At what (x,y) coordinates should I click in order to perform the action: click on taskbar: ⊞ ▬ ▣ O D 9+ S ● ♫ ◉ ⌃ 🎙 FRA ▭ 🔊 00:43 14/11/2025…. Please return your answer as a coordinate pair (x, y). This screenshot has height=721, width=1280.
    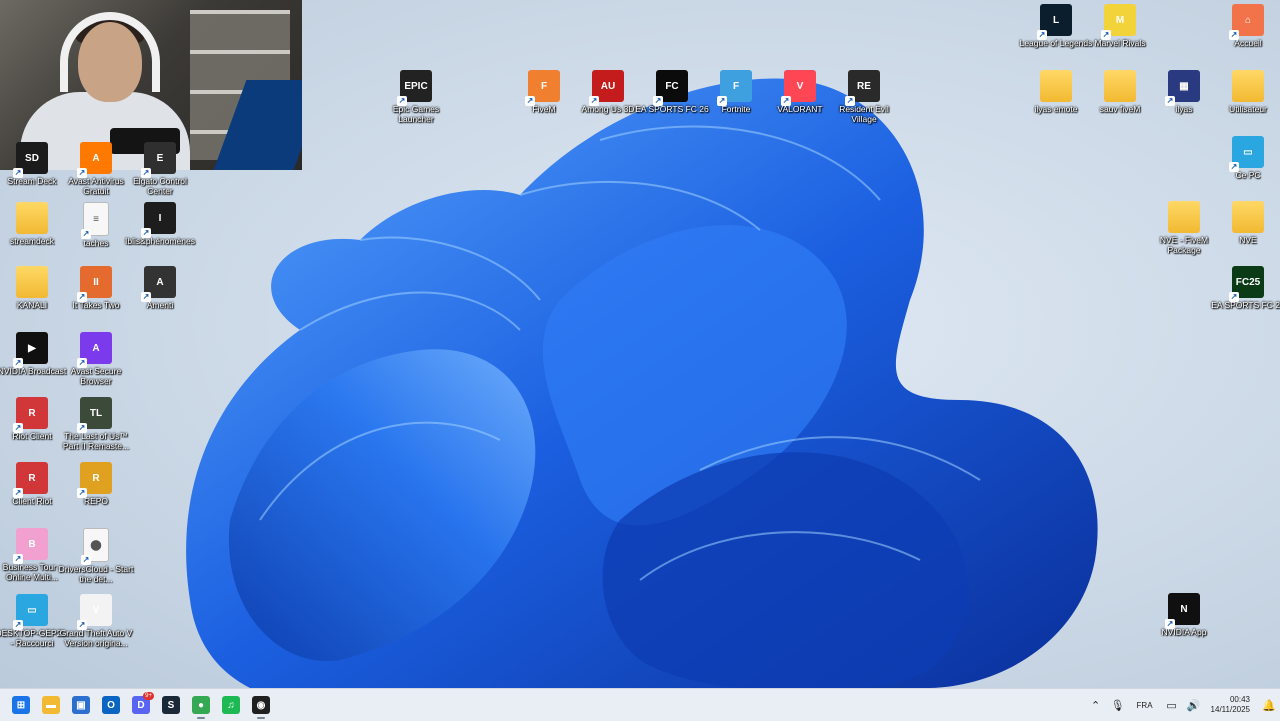
    Looking at the image, I should click on (640, 704).